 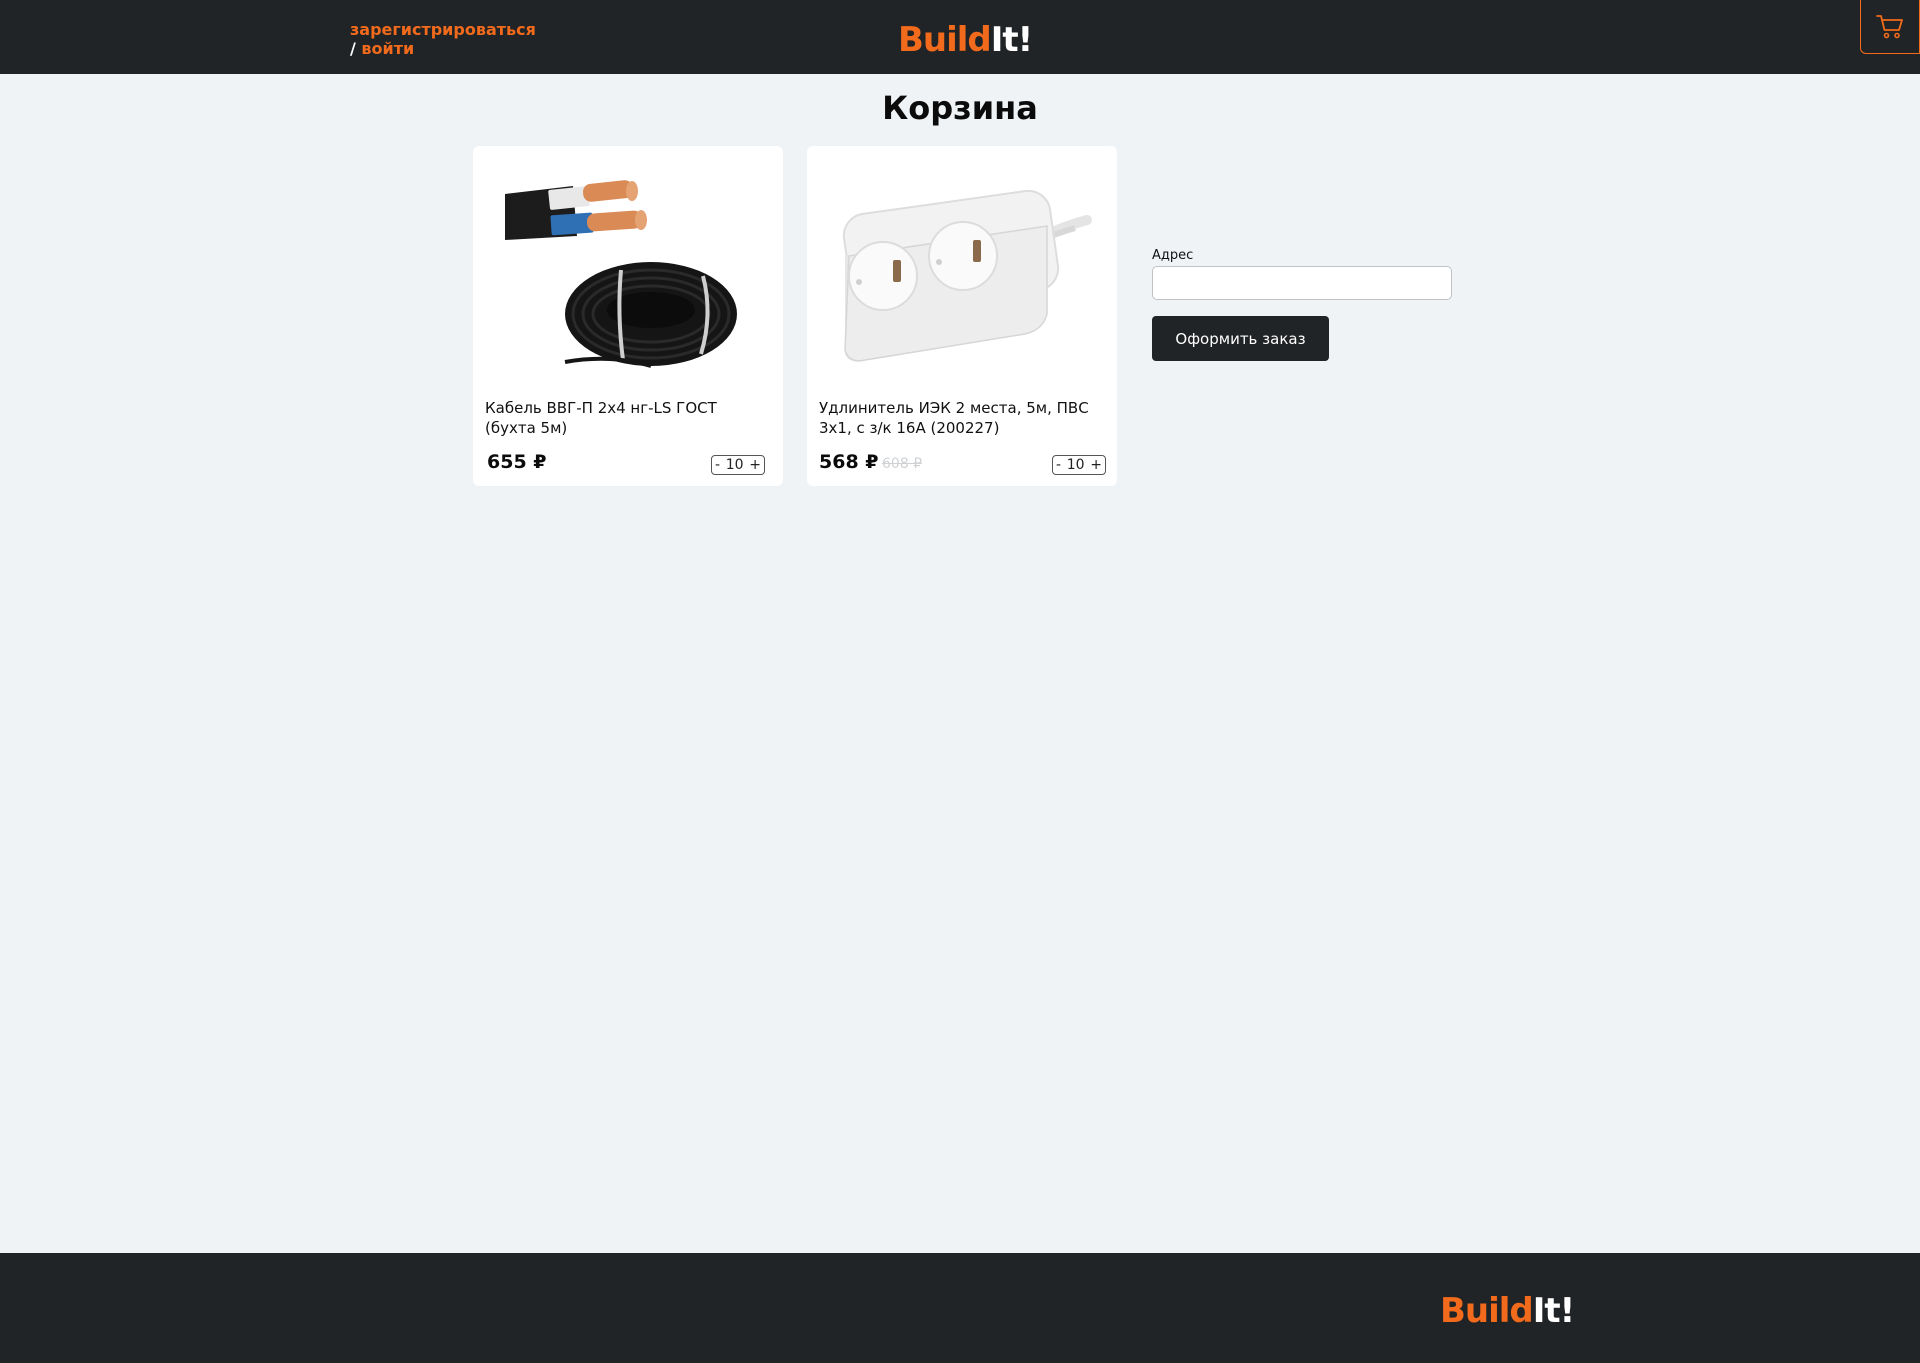 I want to click on footer-logo: BuildIt!, so click(x=1507, y=1311).